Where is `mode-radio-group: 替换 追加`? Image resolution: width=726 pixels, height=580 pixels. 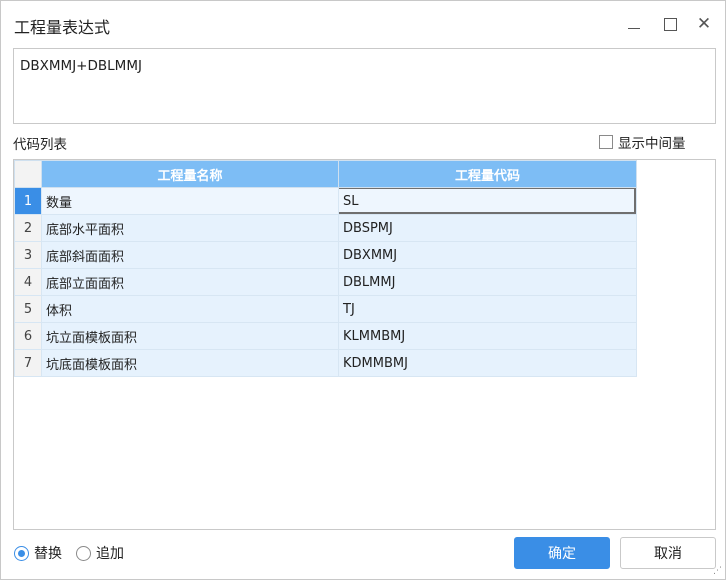 mode-radio-group: 替换 追加 is located at coordinates (76, 553).